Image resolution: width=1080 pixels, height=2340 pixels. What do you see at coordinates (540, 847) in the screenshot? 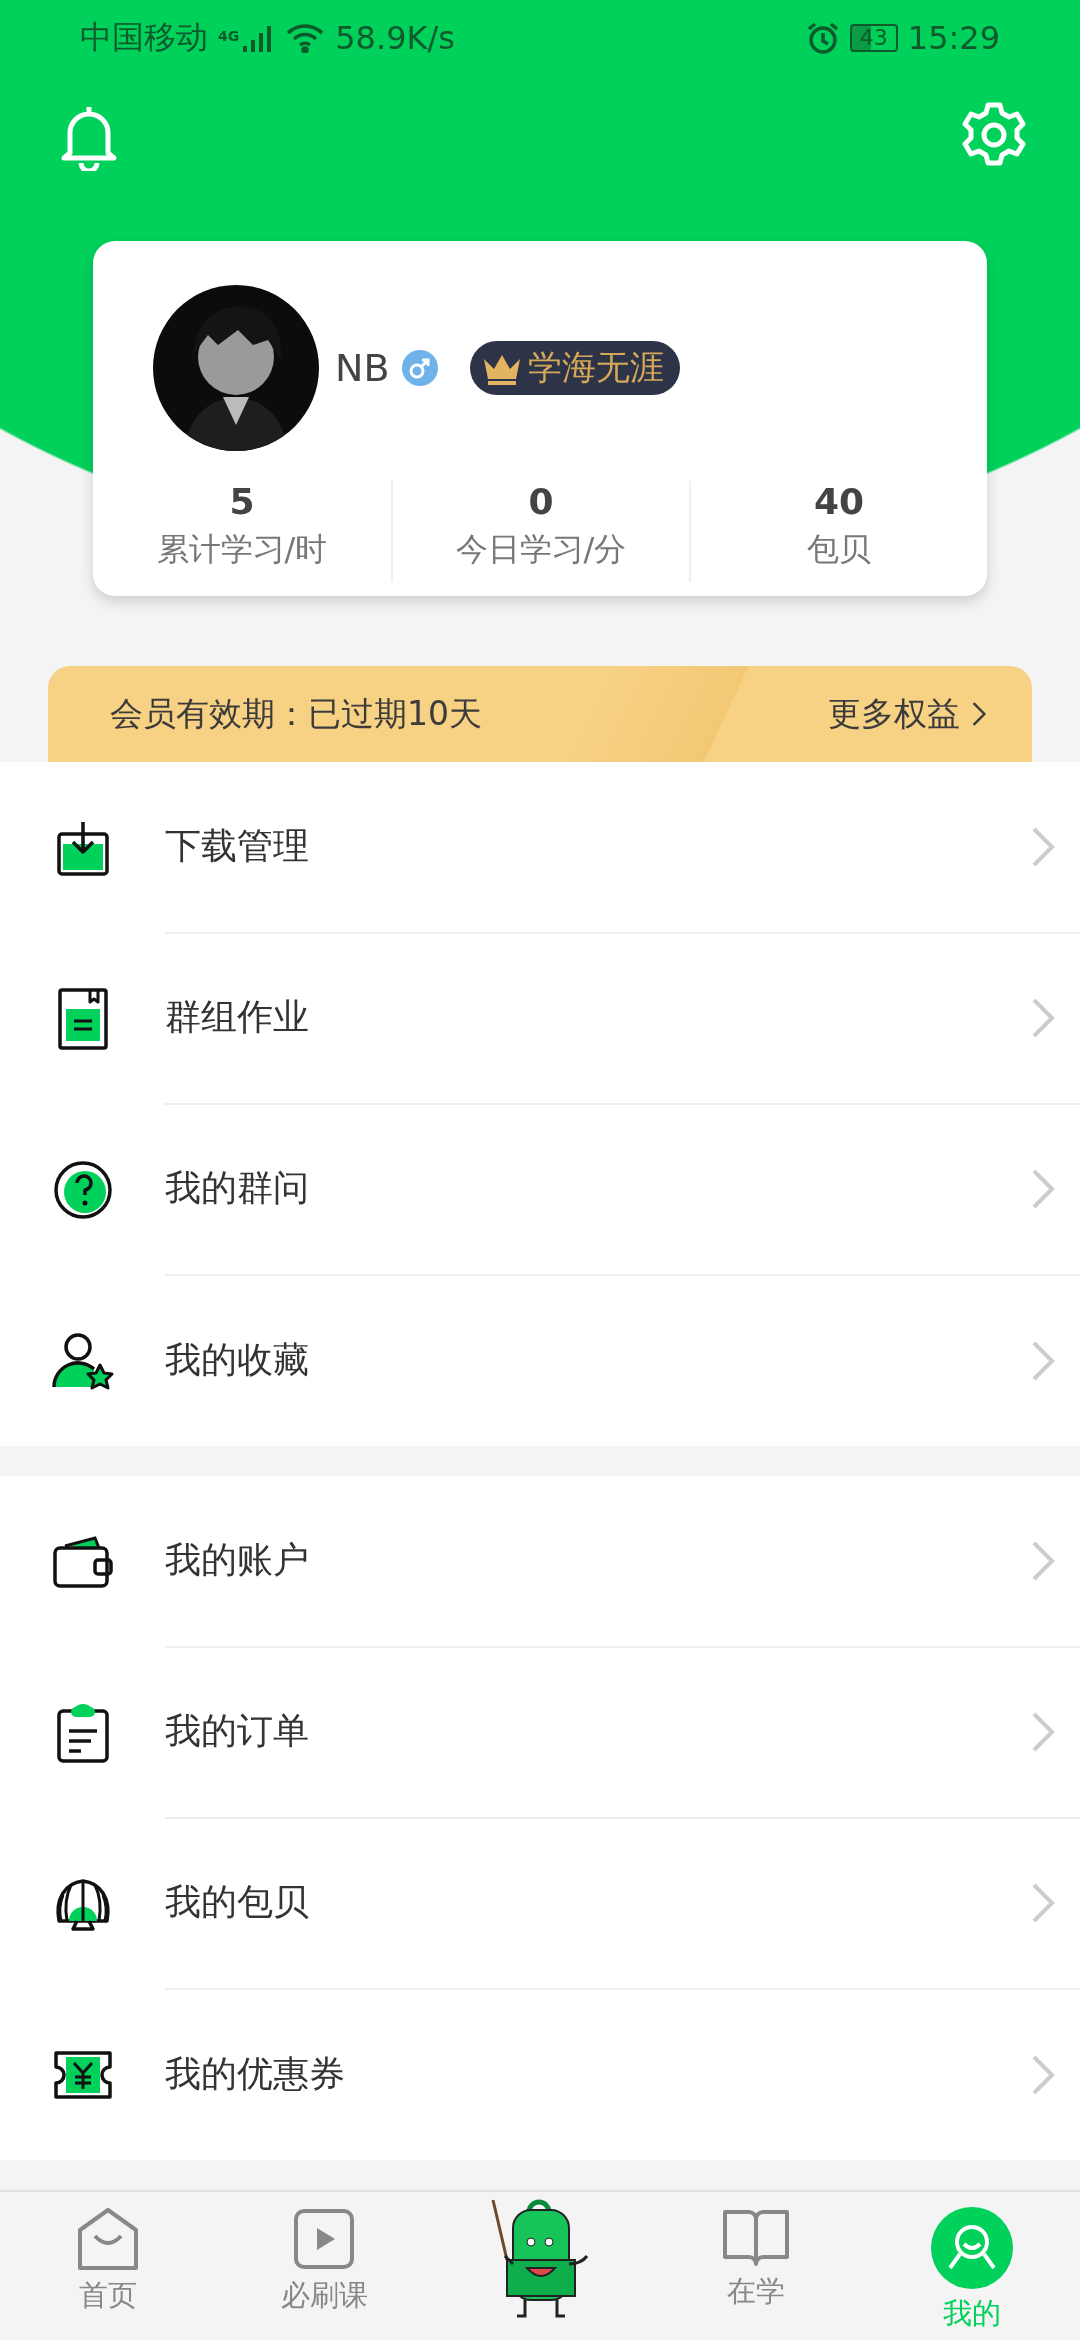
I see `menu-item: 下载管理` at bounding box center [540, 847].